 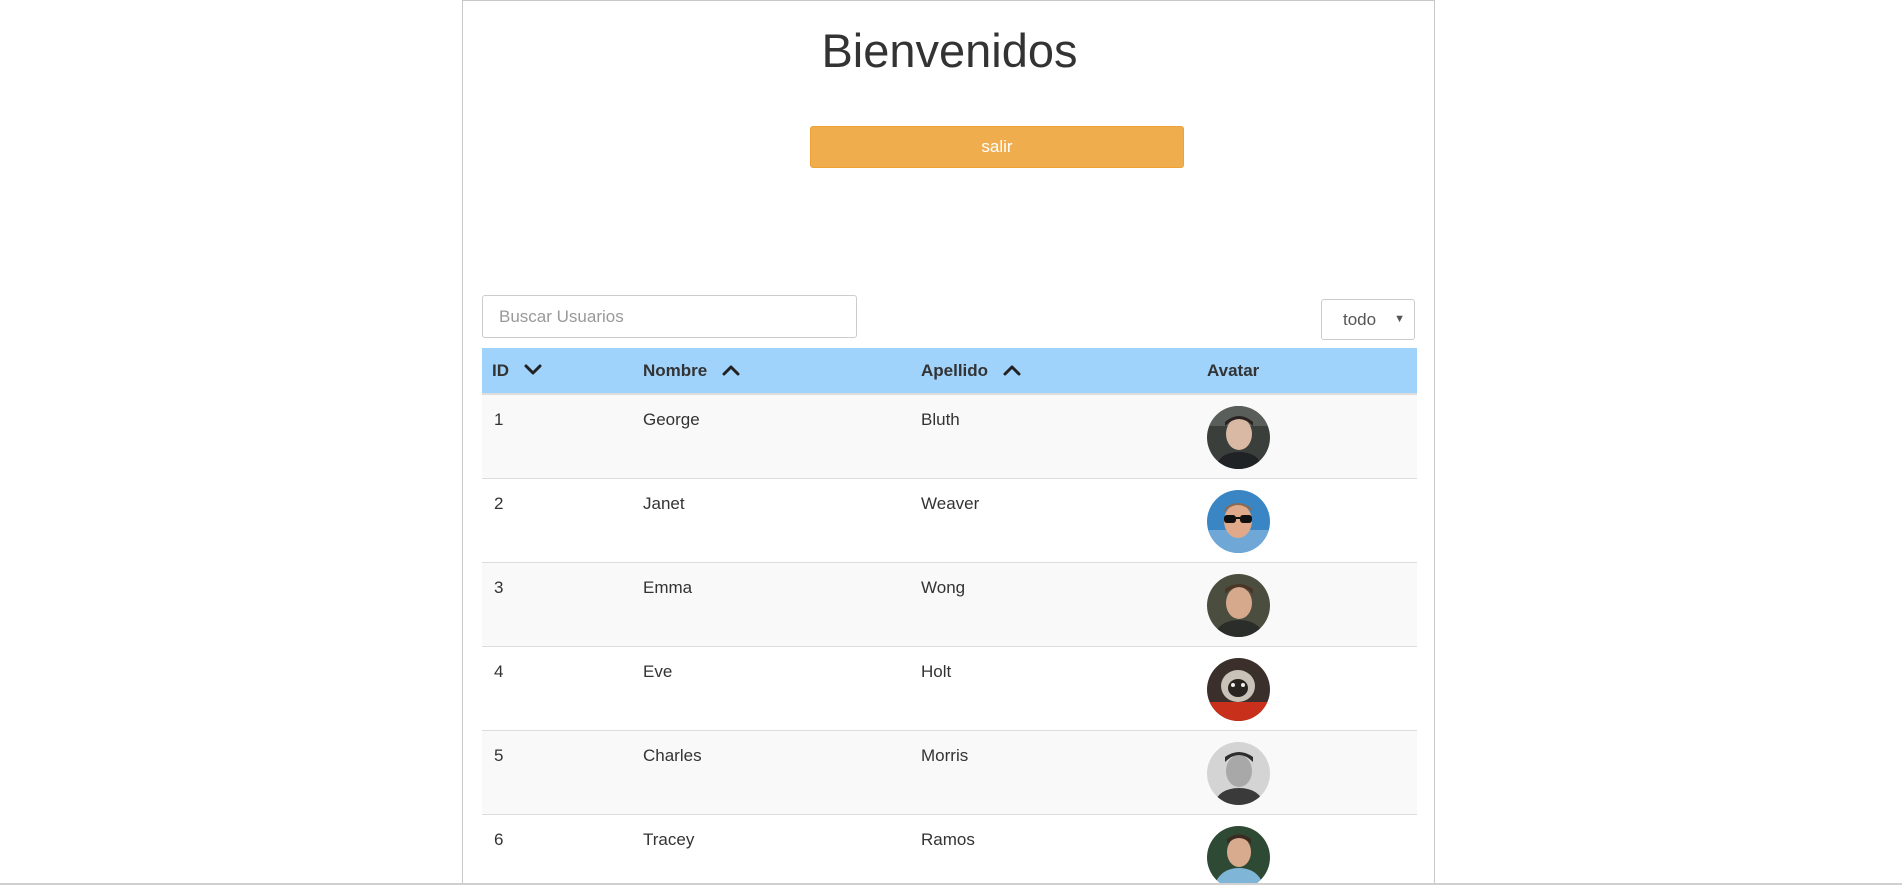 I want to click on cell-last-name: Weaver, so click(x=950, y=503).